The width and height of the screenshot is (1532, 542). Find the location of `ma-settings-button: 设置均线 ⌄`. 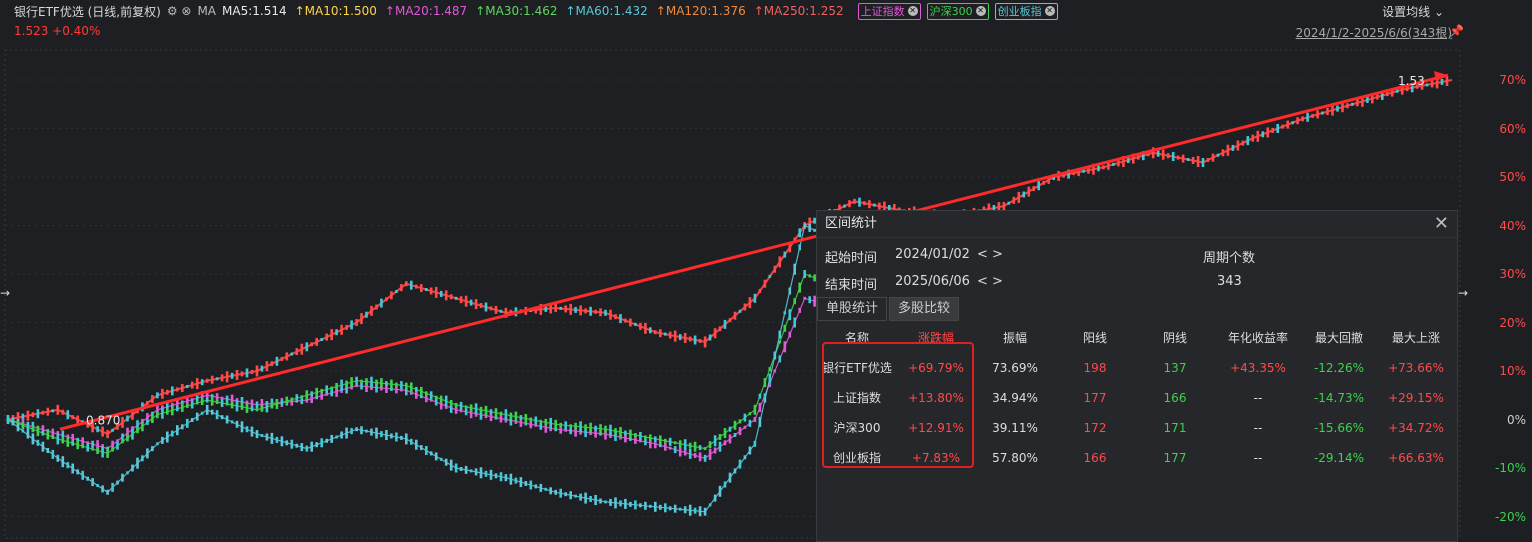

ma-settings-button: 设置均线 ⌄ is located at coordinates (1413, 11).